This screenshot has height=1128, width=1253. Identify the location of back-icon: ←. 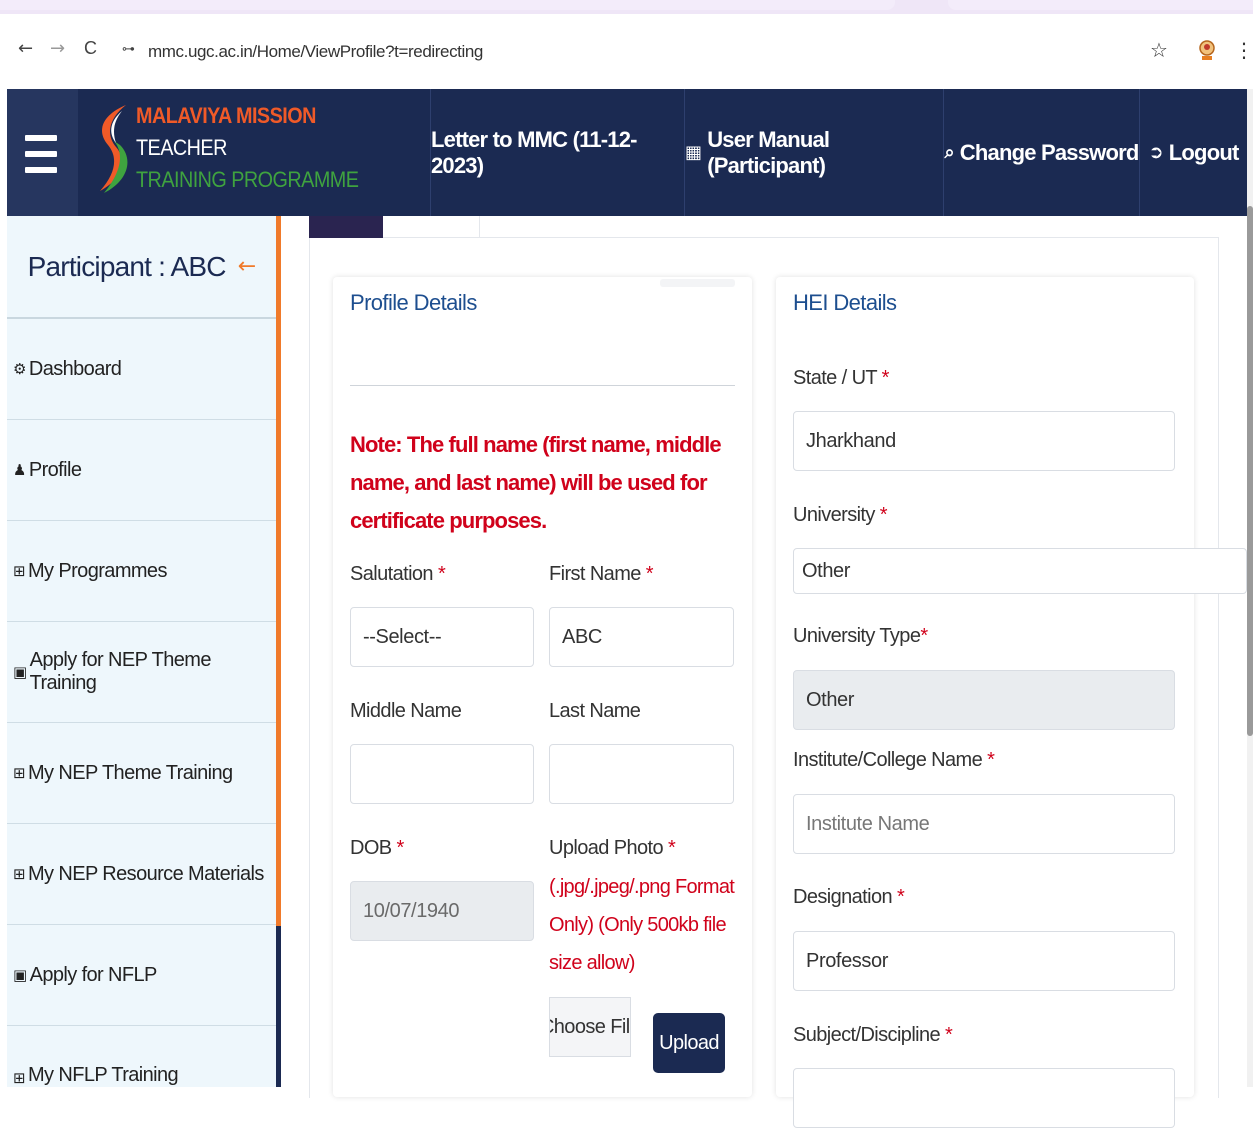
(25, 48).